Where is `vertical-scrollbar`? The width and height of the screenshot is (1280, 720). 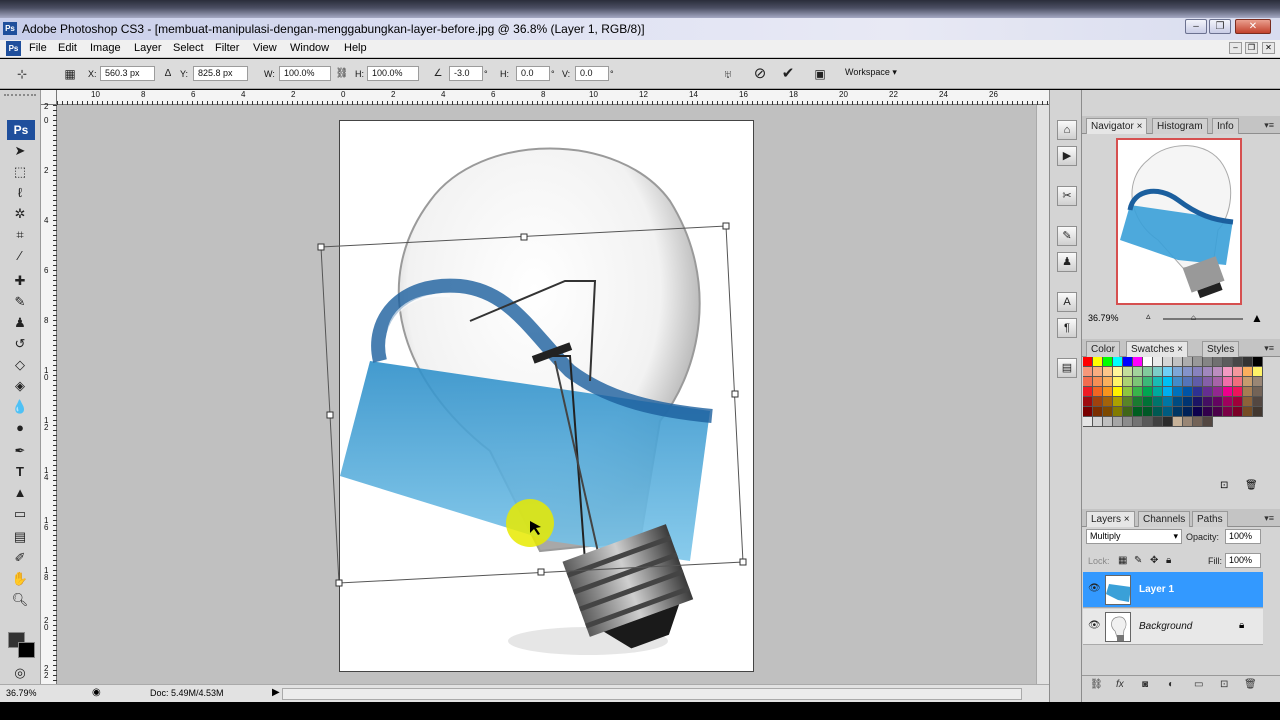
vertical-scrollbar is located at coordinates (1042, 394).